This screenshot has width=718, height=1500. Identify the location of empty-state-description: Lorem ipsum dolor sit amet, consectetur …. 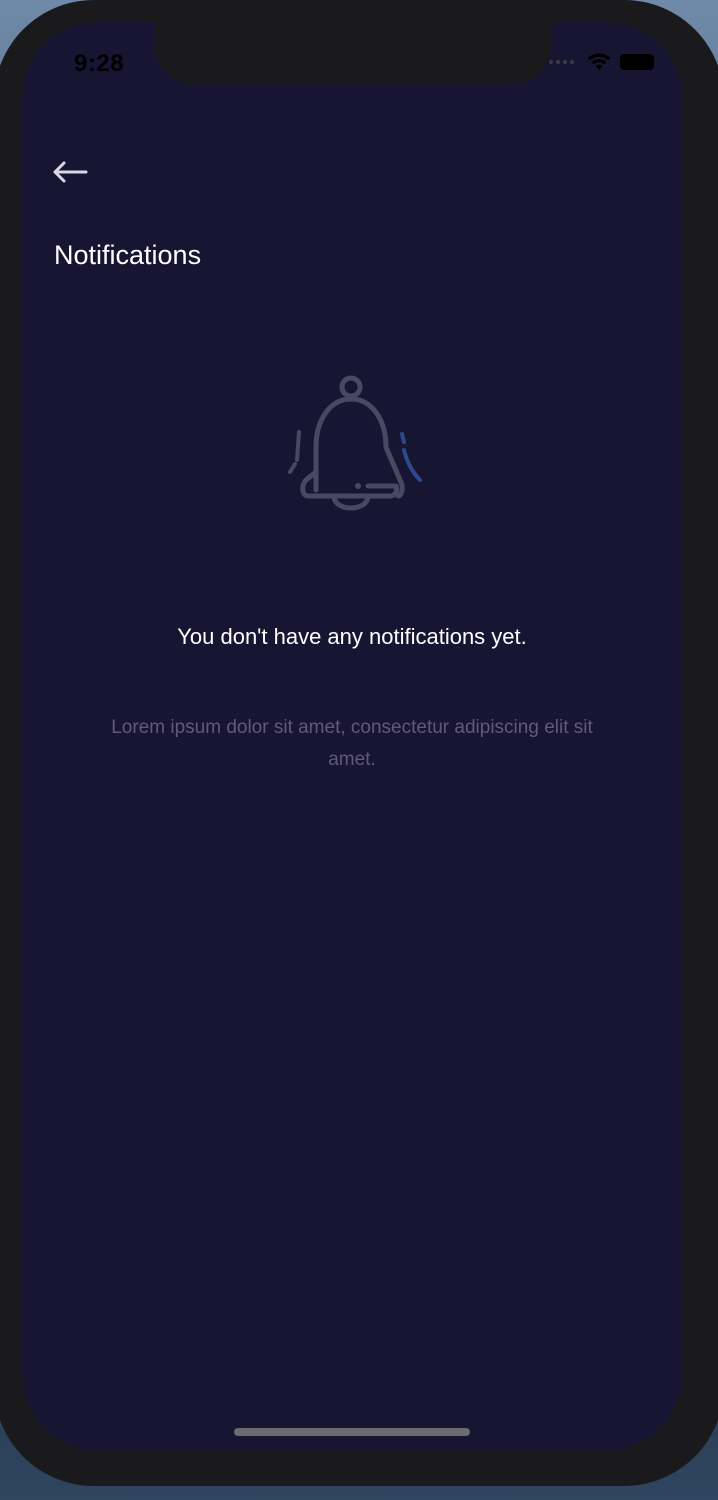
(352, 743).